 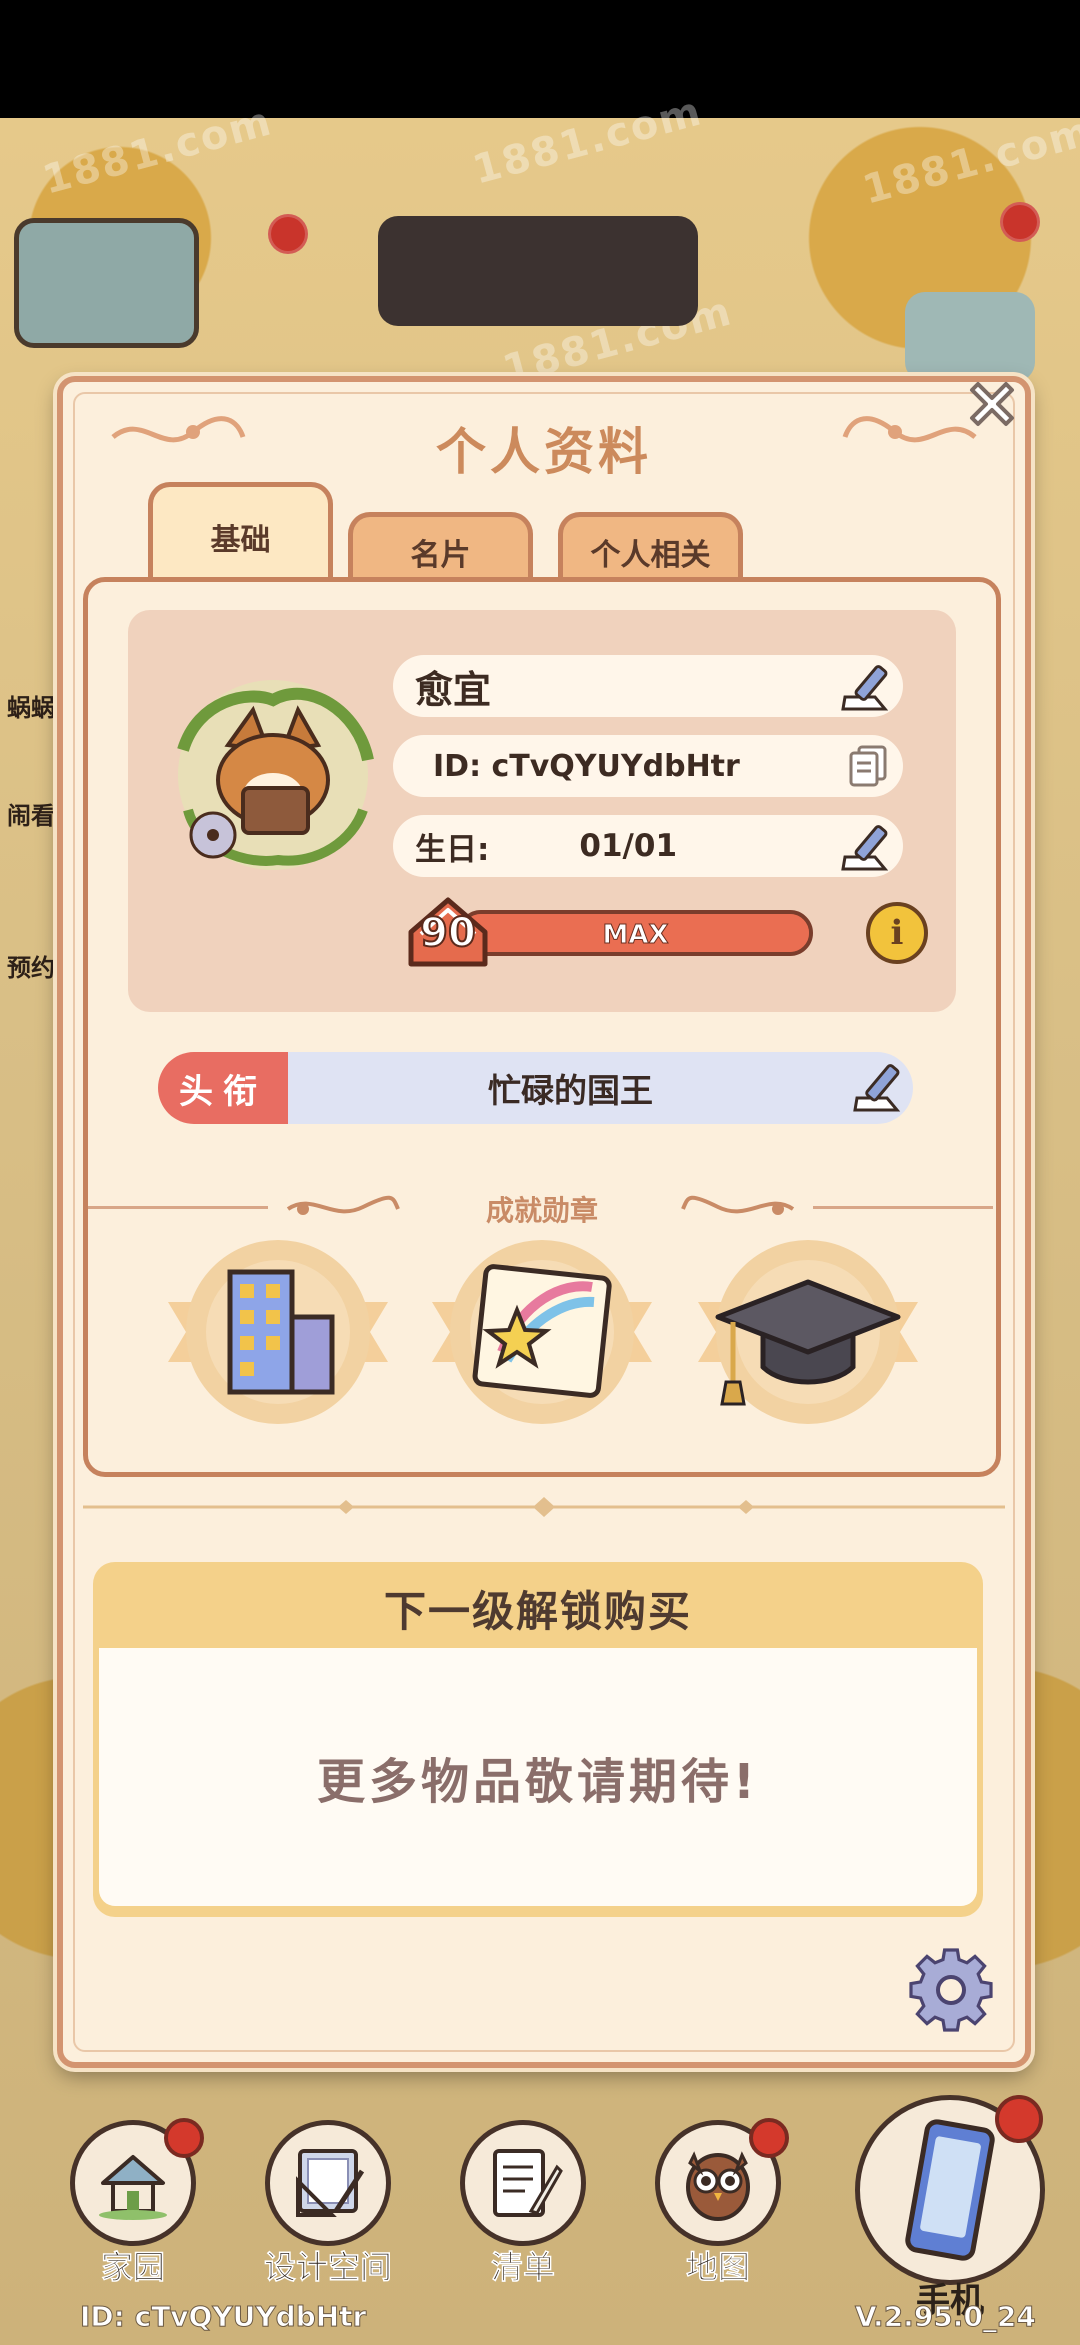 I want to click on status-bar, so click(x=540, y=59).